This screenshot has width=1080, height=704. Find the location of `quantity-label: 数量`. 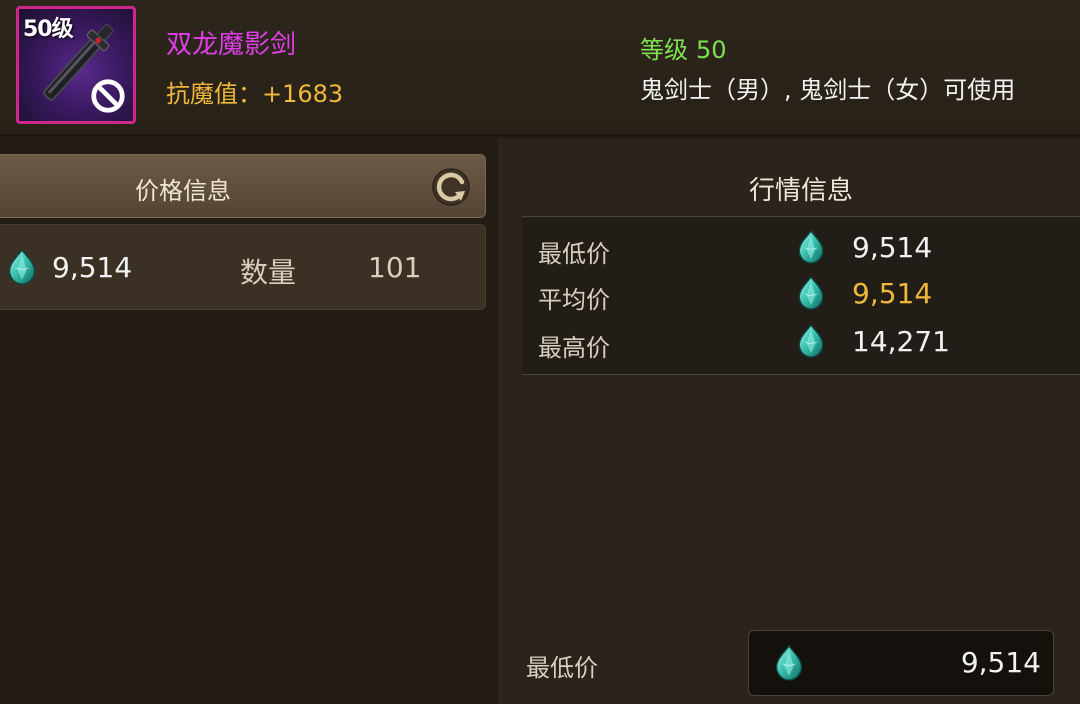

quantity-label: 数量 is located at coordinates (268, 272).